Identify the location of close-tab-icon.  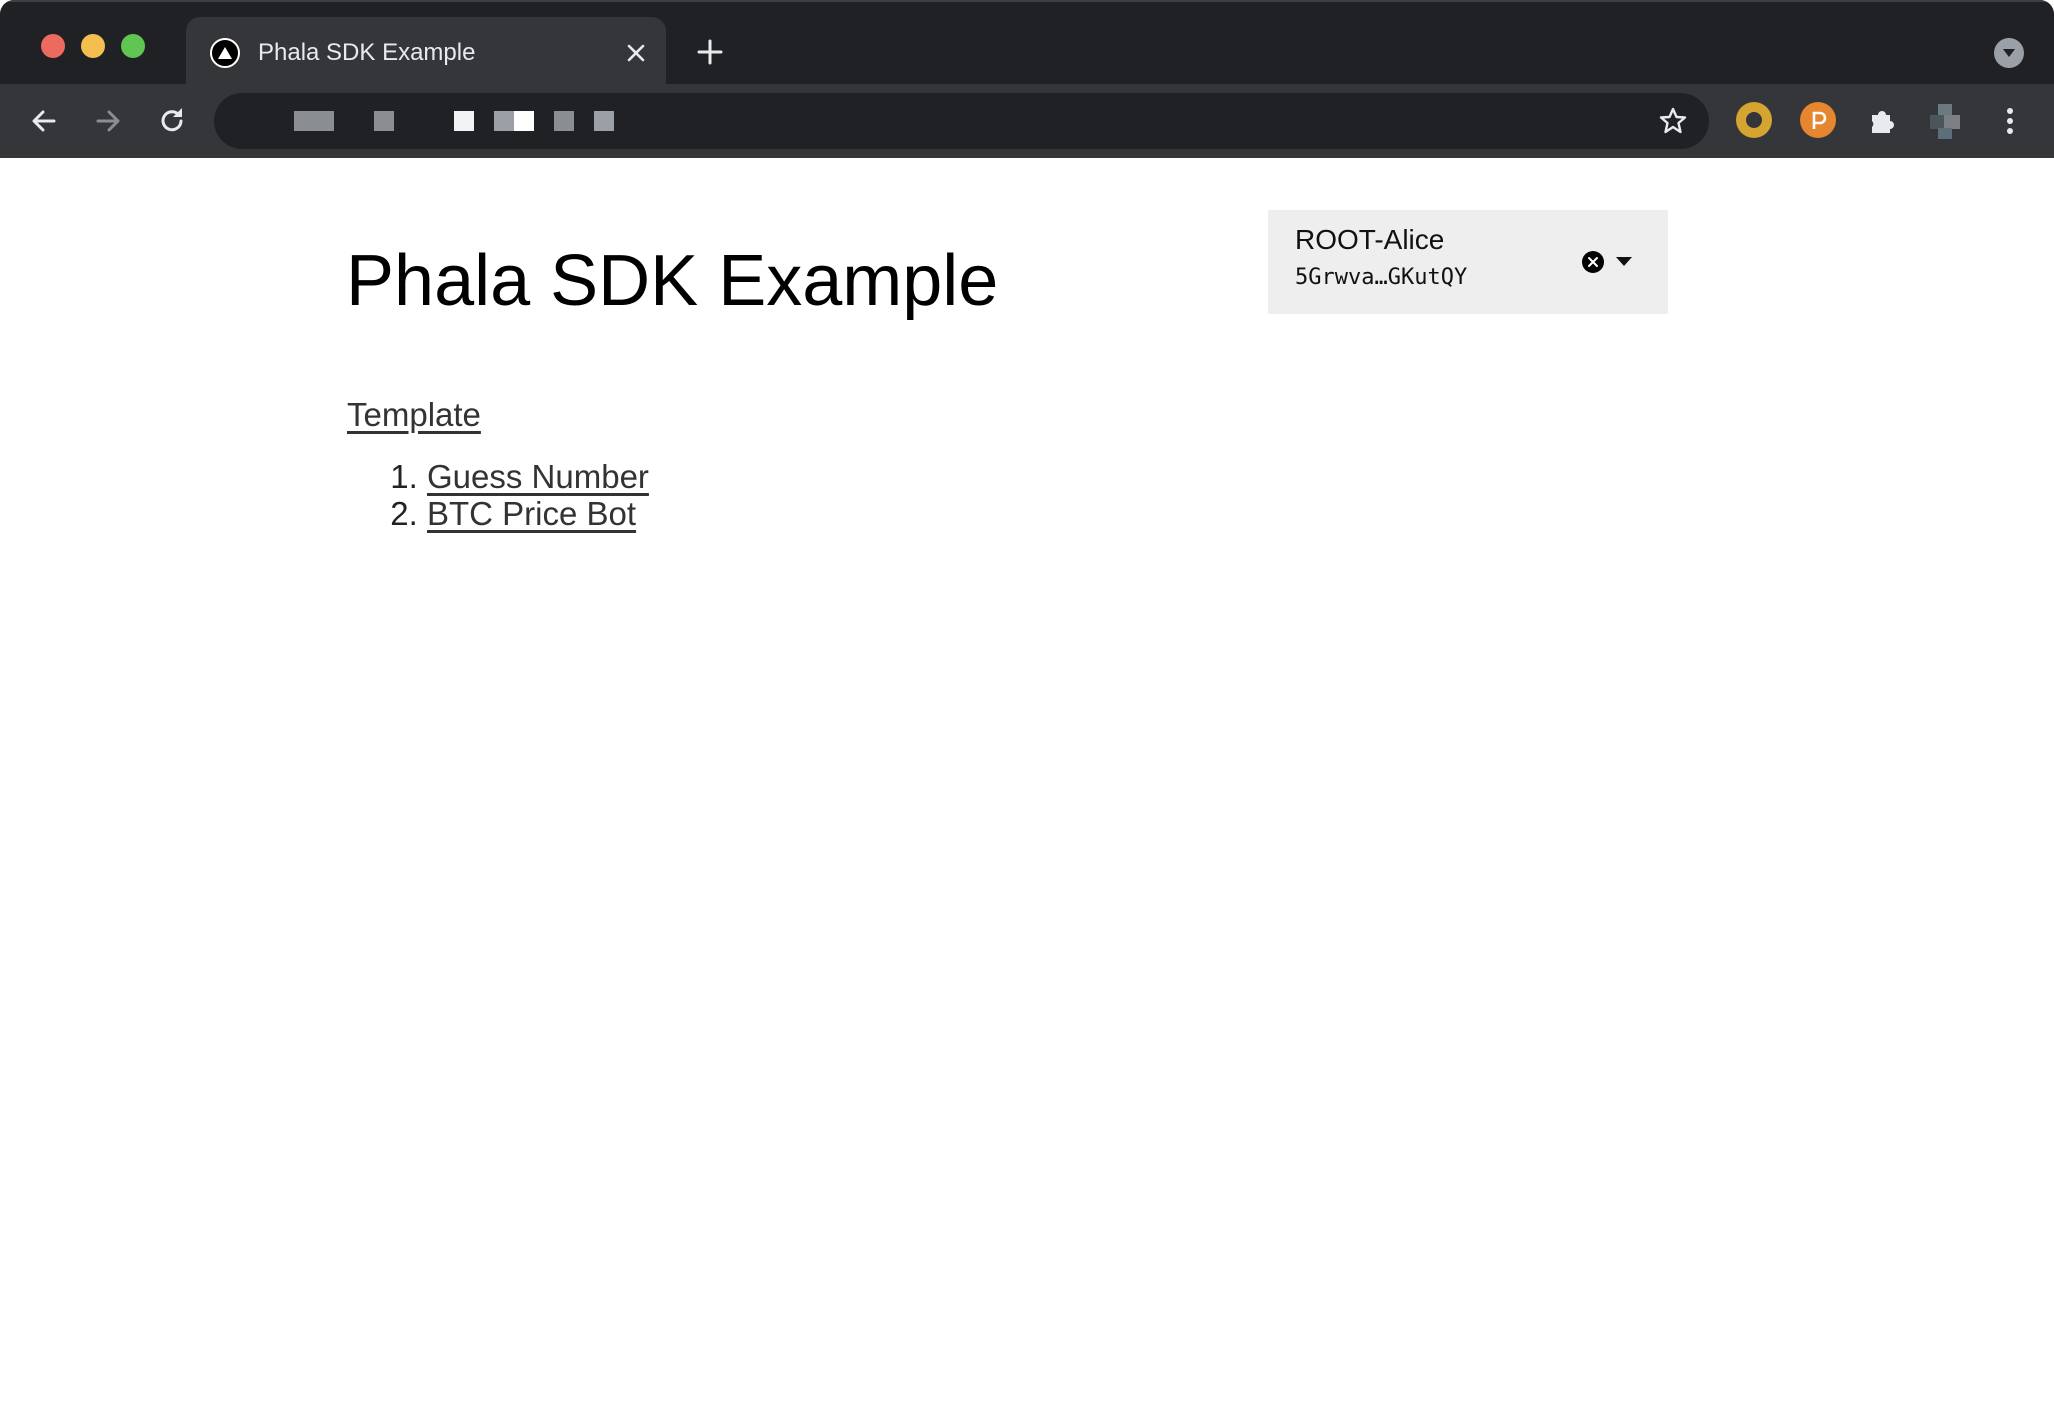
(636, 53).